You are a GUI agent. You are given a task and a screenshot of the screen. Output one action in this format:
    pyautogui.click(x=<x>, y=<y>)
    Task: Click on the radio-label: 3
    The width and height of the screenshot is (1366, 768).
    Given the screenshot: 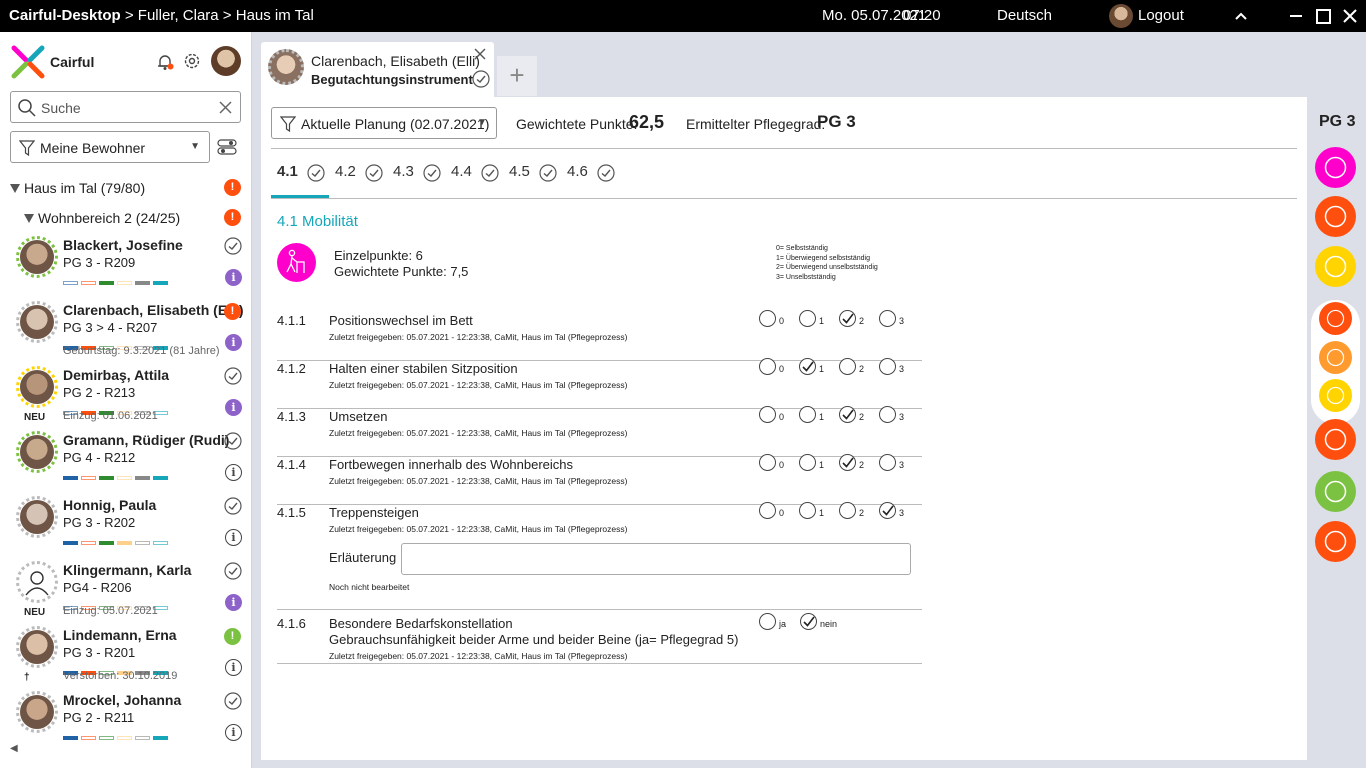 What is the action you would take?
    pyautogui.click(x=902, y=321)
    